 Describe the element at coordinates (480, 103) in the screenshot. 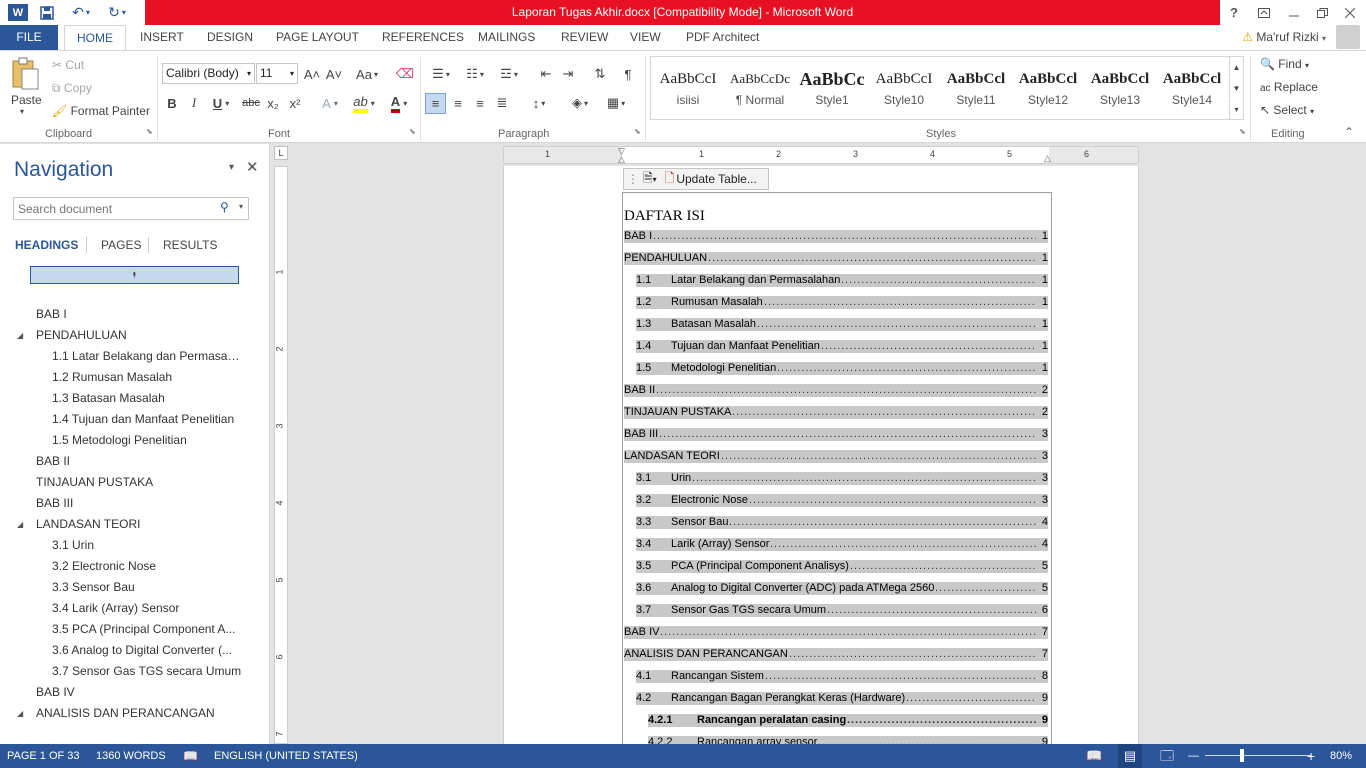

I see `align-right-icon: ≡` at that location.